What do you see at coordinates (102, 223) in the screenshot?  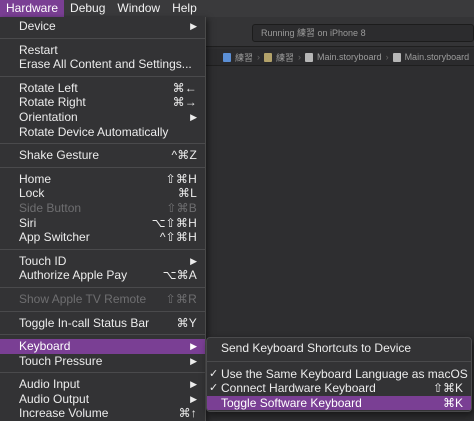 I see `menu-item-siri: Siri ⌥⇧⌘H` at bounding box center [102, 223].